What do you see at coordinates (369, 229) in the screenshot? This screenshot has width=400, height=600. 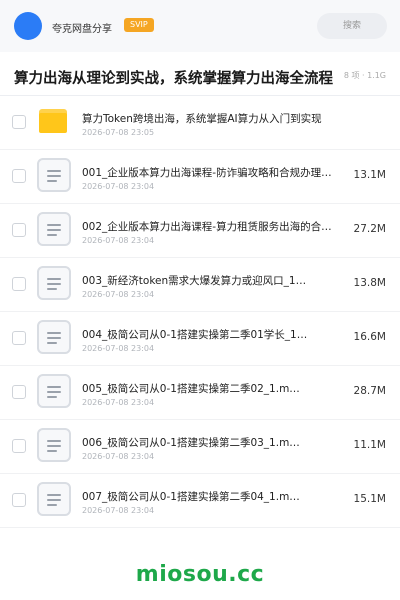 I see `item-size: 27.2M` at bounding box center [369, 229].